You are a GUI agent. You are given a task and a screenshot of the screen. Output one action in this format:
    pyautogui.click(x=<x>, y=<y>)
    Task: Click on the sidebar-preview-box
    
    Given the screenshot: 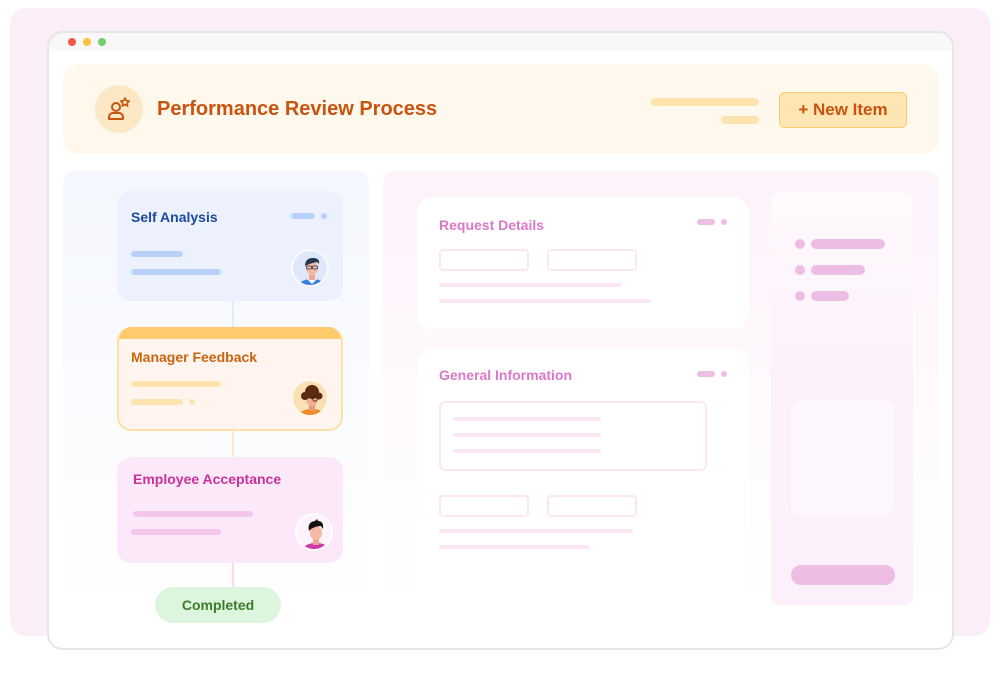 What is the action you would take?
    pyautogui.click(x=842, y=458)
    